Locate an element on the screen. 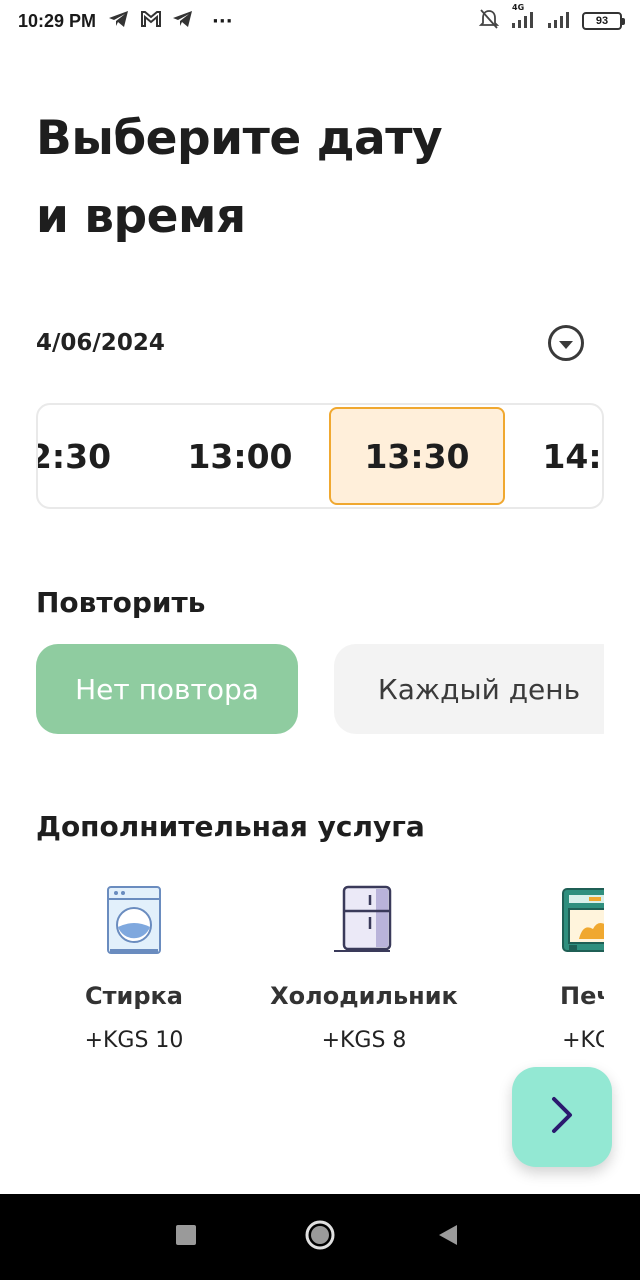  service-price: +KGS 8 is located at coordinates (364, 1040).